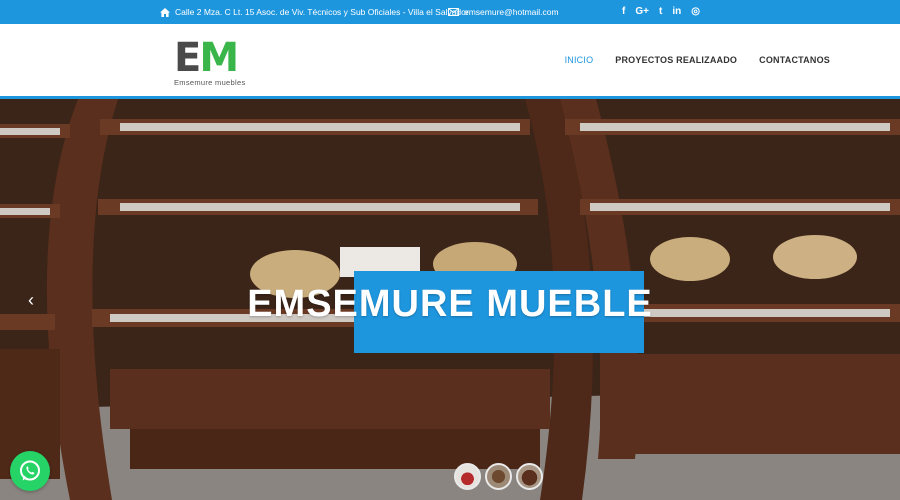 The width and height of the screenshot is (900, 500). I want to click on social-links: f G+ t in ◎, so click(661, 12).